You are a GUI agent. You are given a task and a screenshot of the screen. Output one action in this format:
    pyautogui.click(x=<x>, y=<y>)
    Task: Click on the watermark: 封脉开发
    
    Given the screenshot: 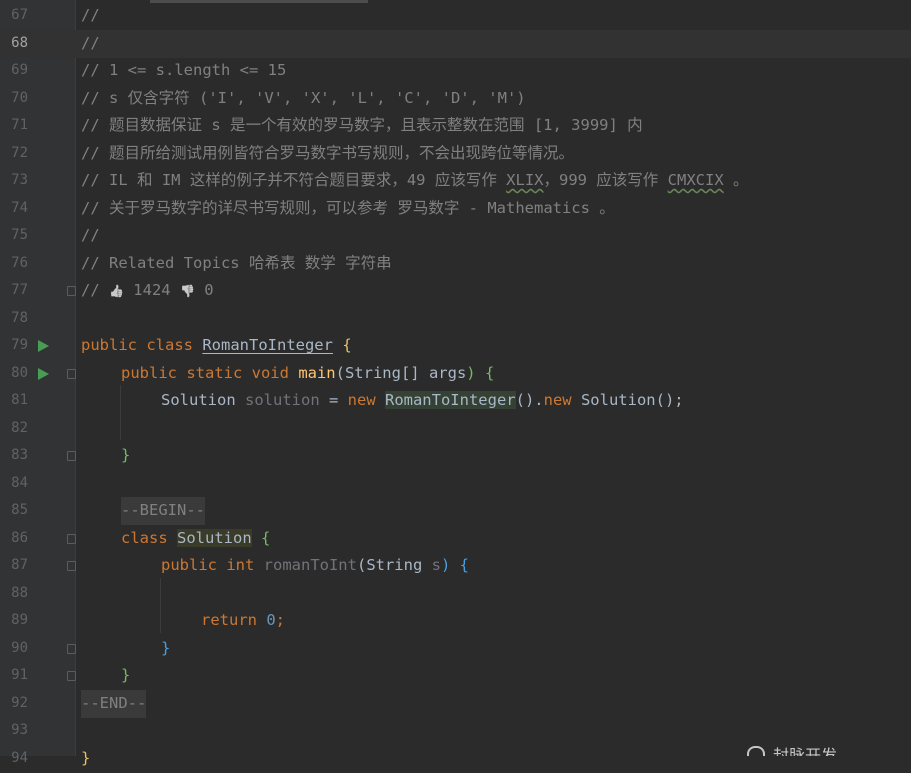 What is the action you would take?
    pyautogui.click(x=817, y=749)
    